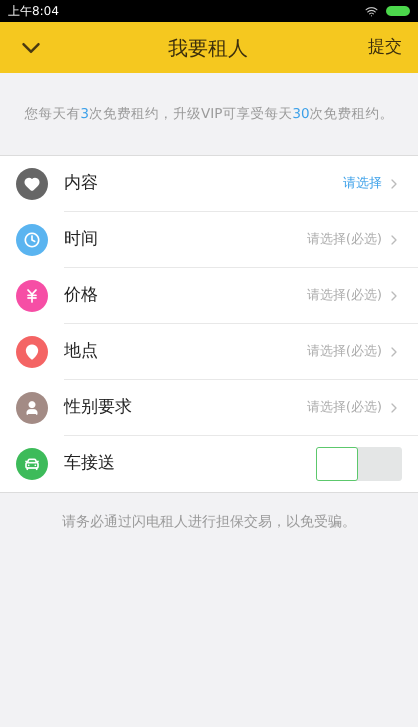  I want to click on row-label: 内容, so click(81, 183).